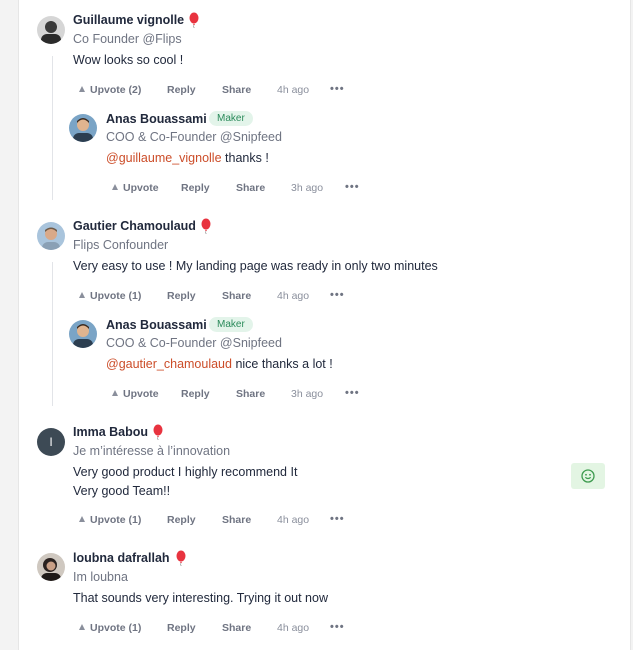 The image size is (633, 650). I want to click on author-name: loubna dafrallah, so click(121, 558).